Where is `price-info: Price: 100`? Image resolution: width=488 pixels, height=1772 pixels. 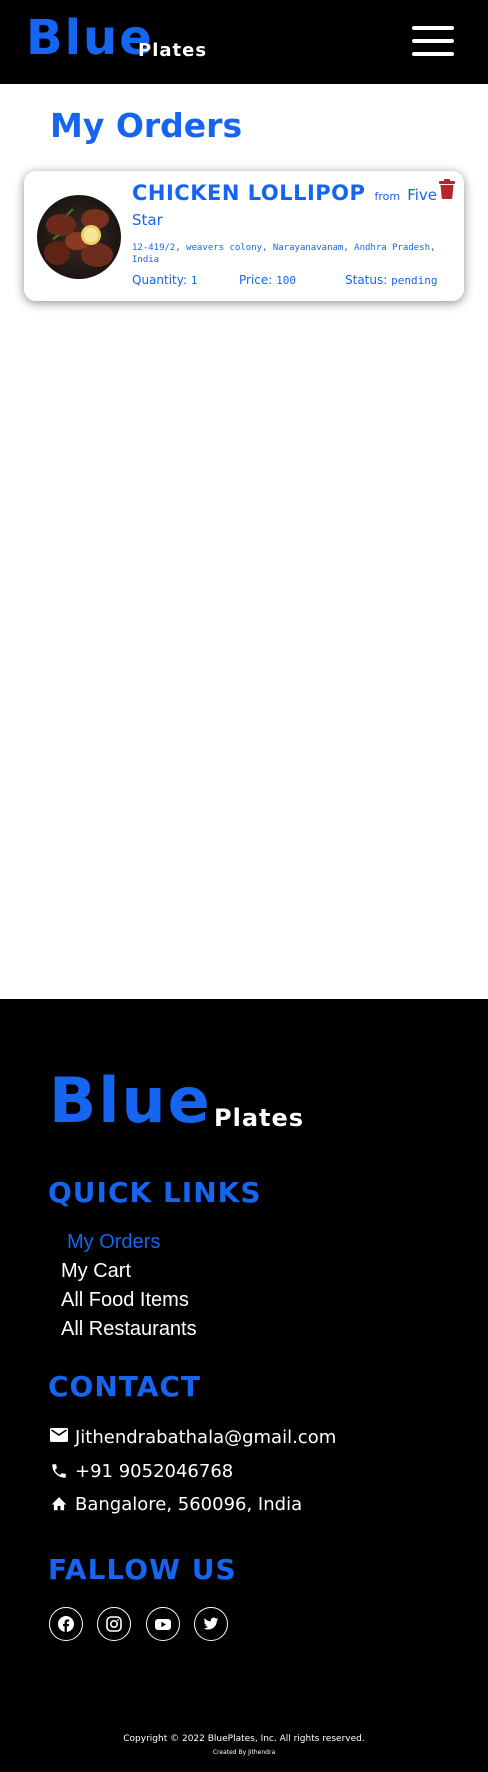
price-info: Price: 100 is located at coordinates (267, 280).